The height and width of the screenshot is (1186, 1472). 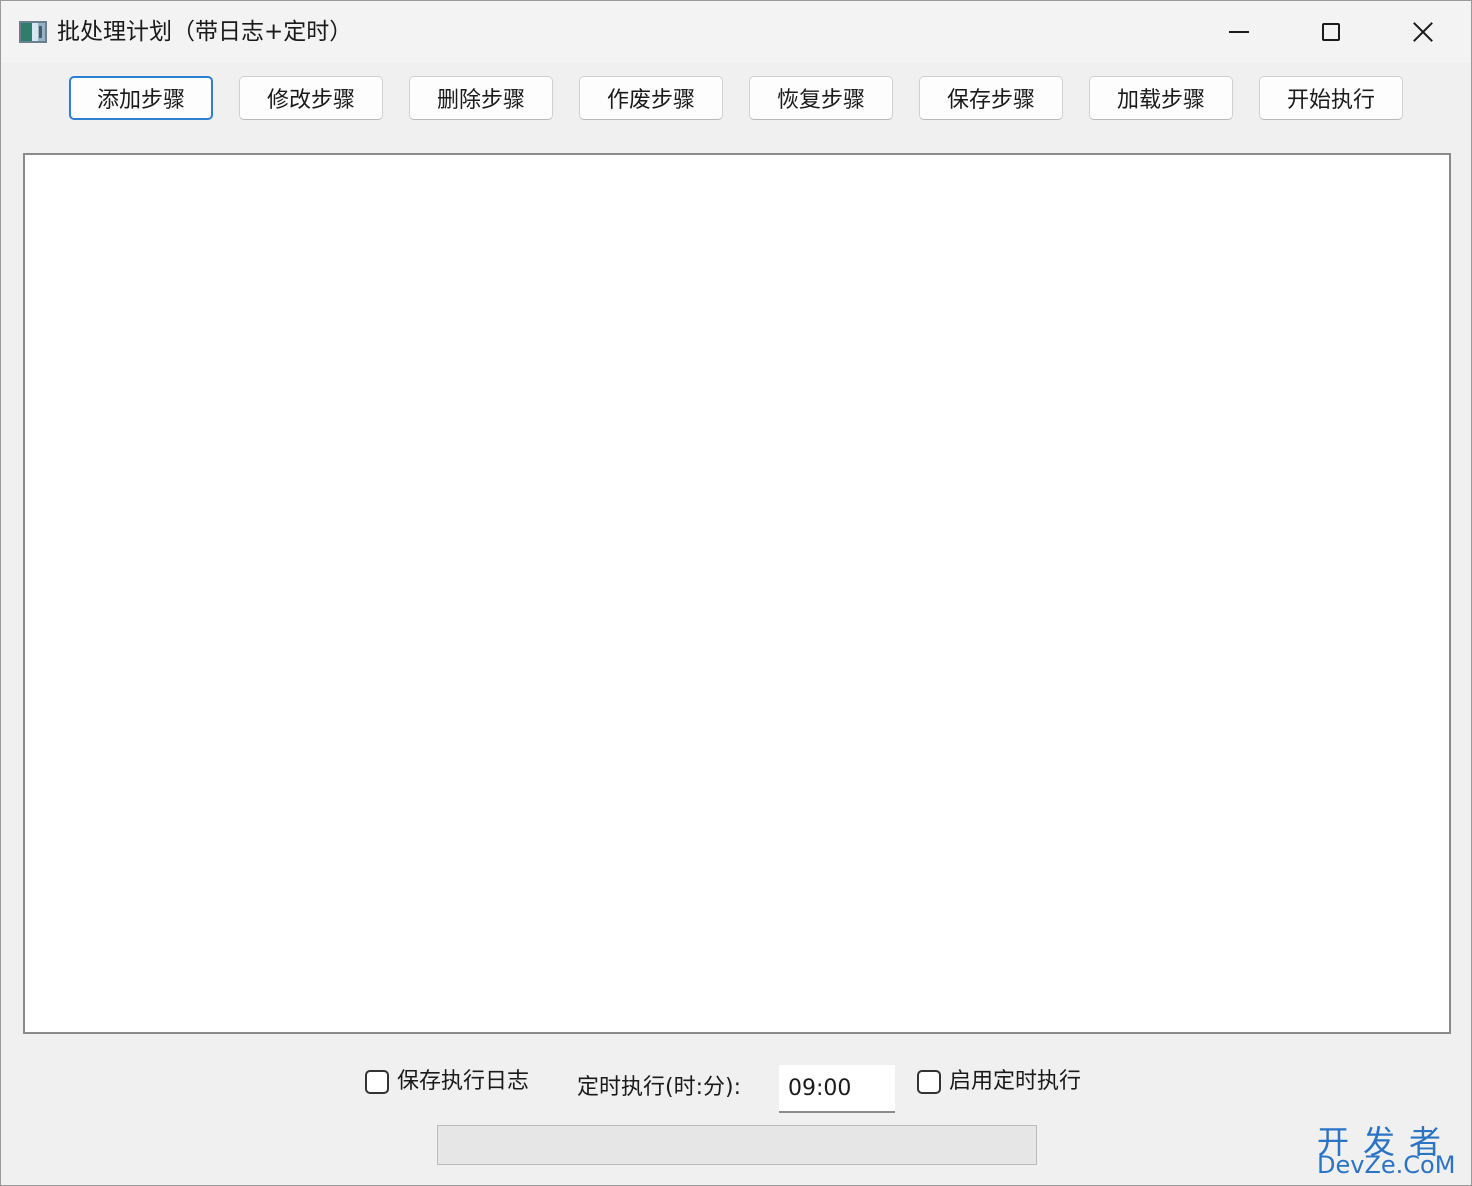 I want to click on app-icon, so click(x=33, y=32).